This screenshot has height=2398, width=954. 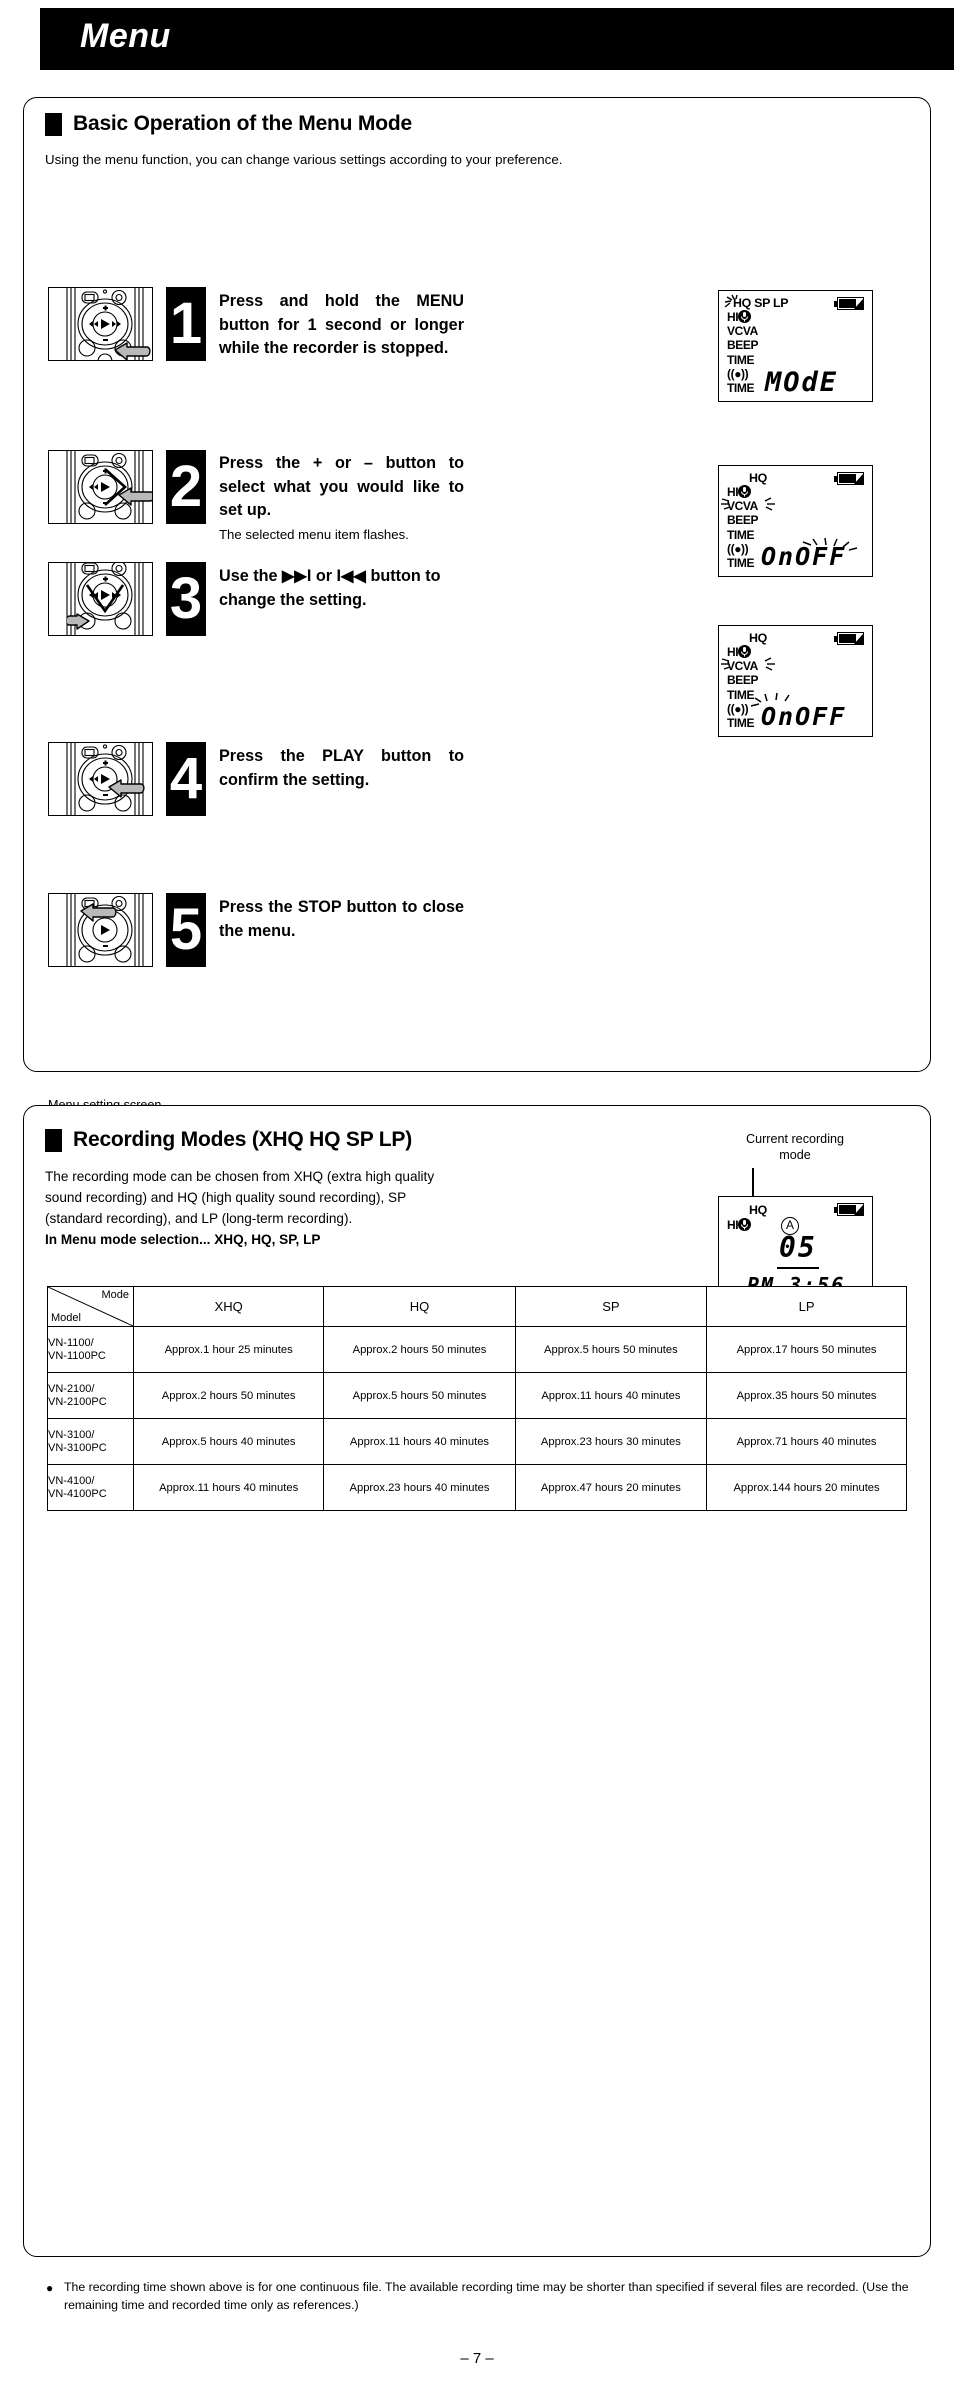 What do you see at coordinates (806, 1349) in the screenshot?
I see `table-cell-1-lp: Approx.17 hours 50 minutes` at bounding box center [806, 1349].